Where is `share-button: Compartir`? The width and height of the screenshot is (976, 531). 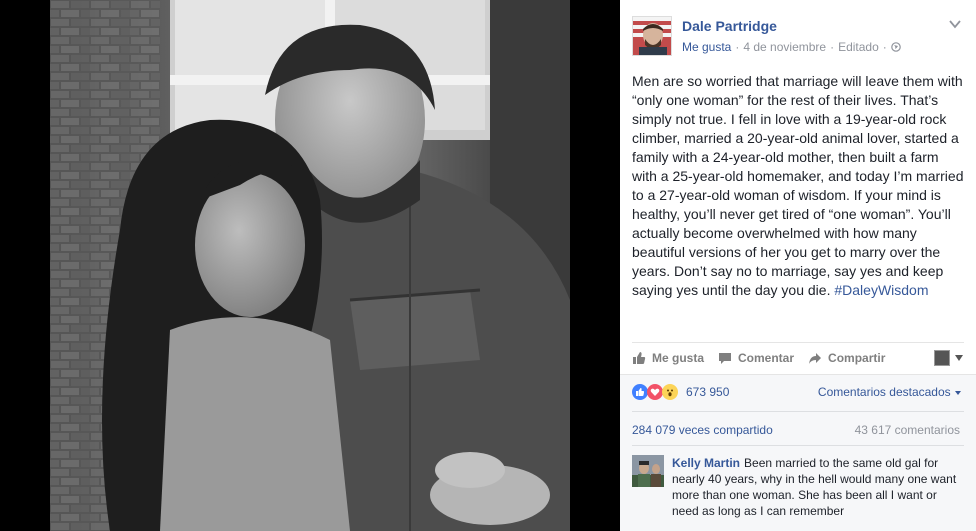 share-button: Compartir is located at coordinates (846, 358).